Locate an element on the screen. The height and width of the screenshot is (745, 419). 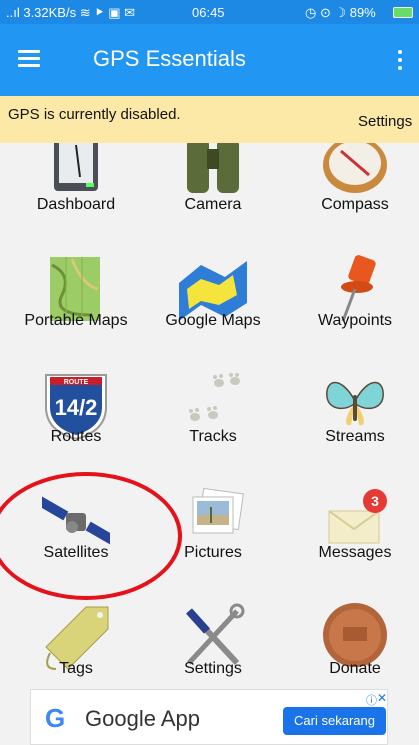
tile-tags: Tags is located at coordinates (76, 643).